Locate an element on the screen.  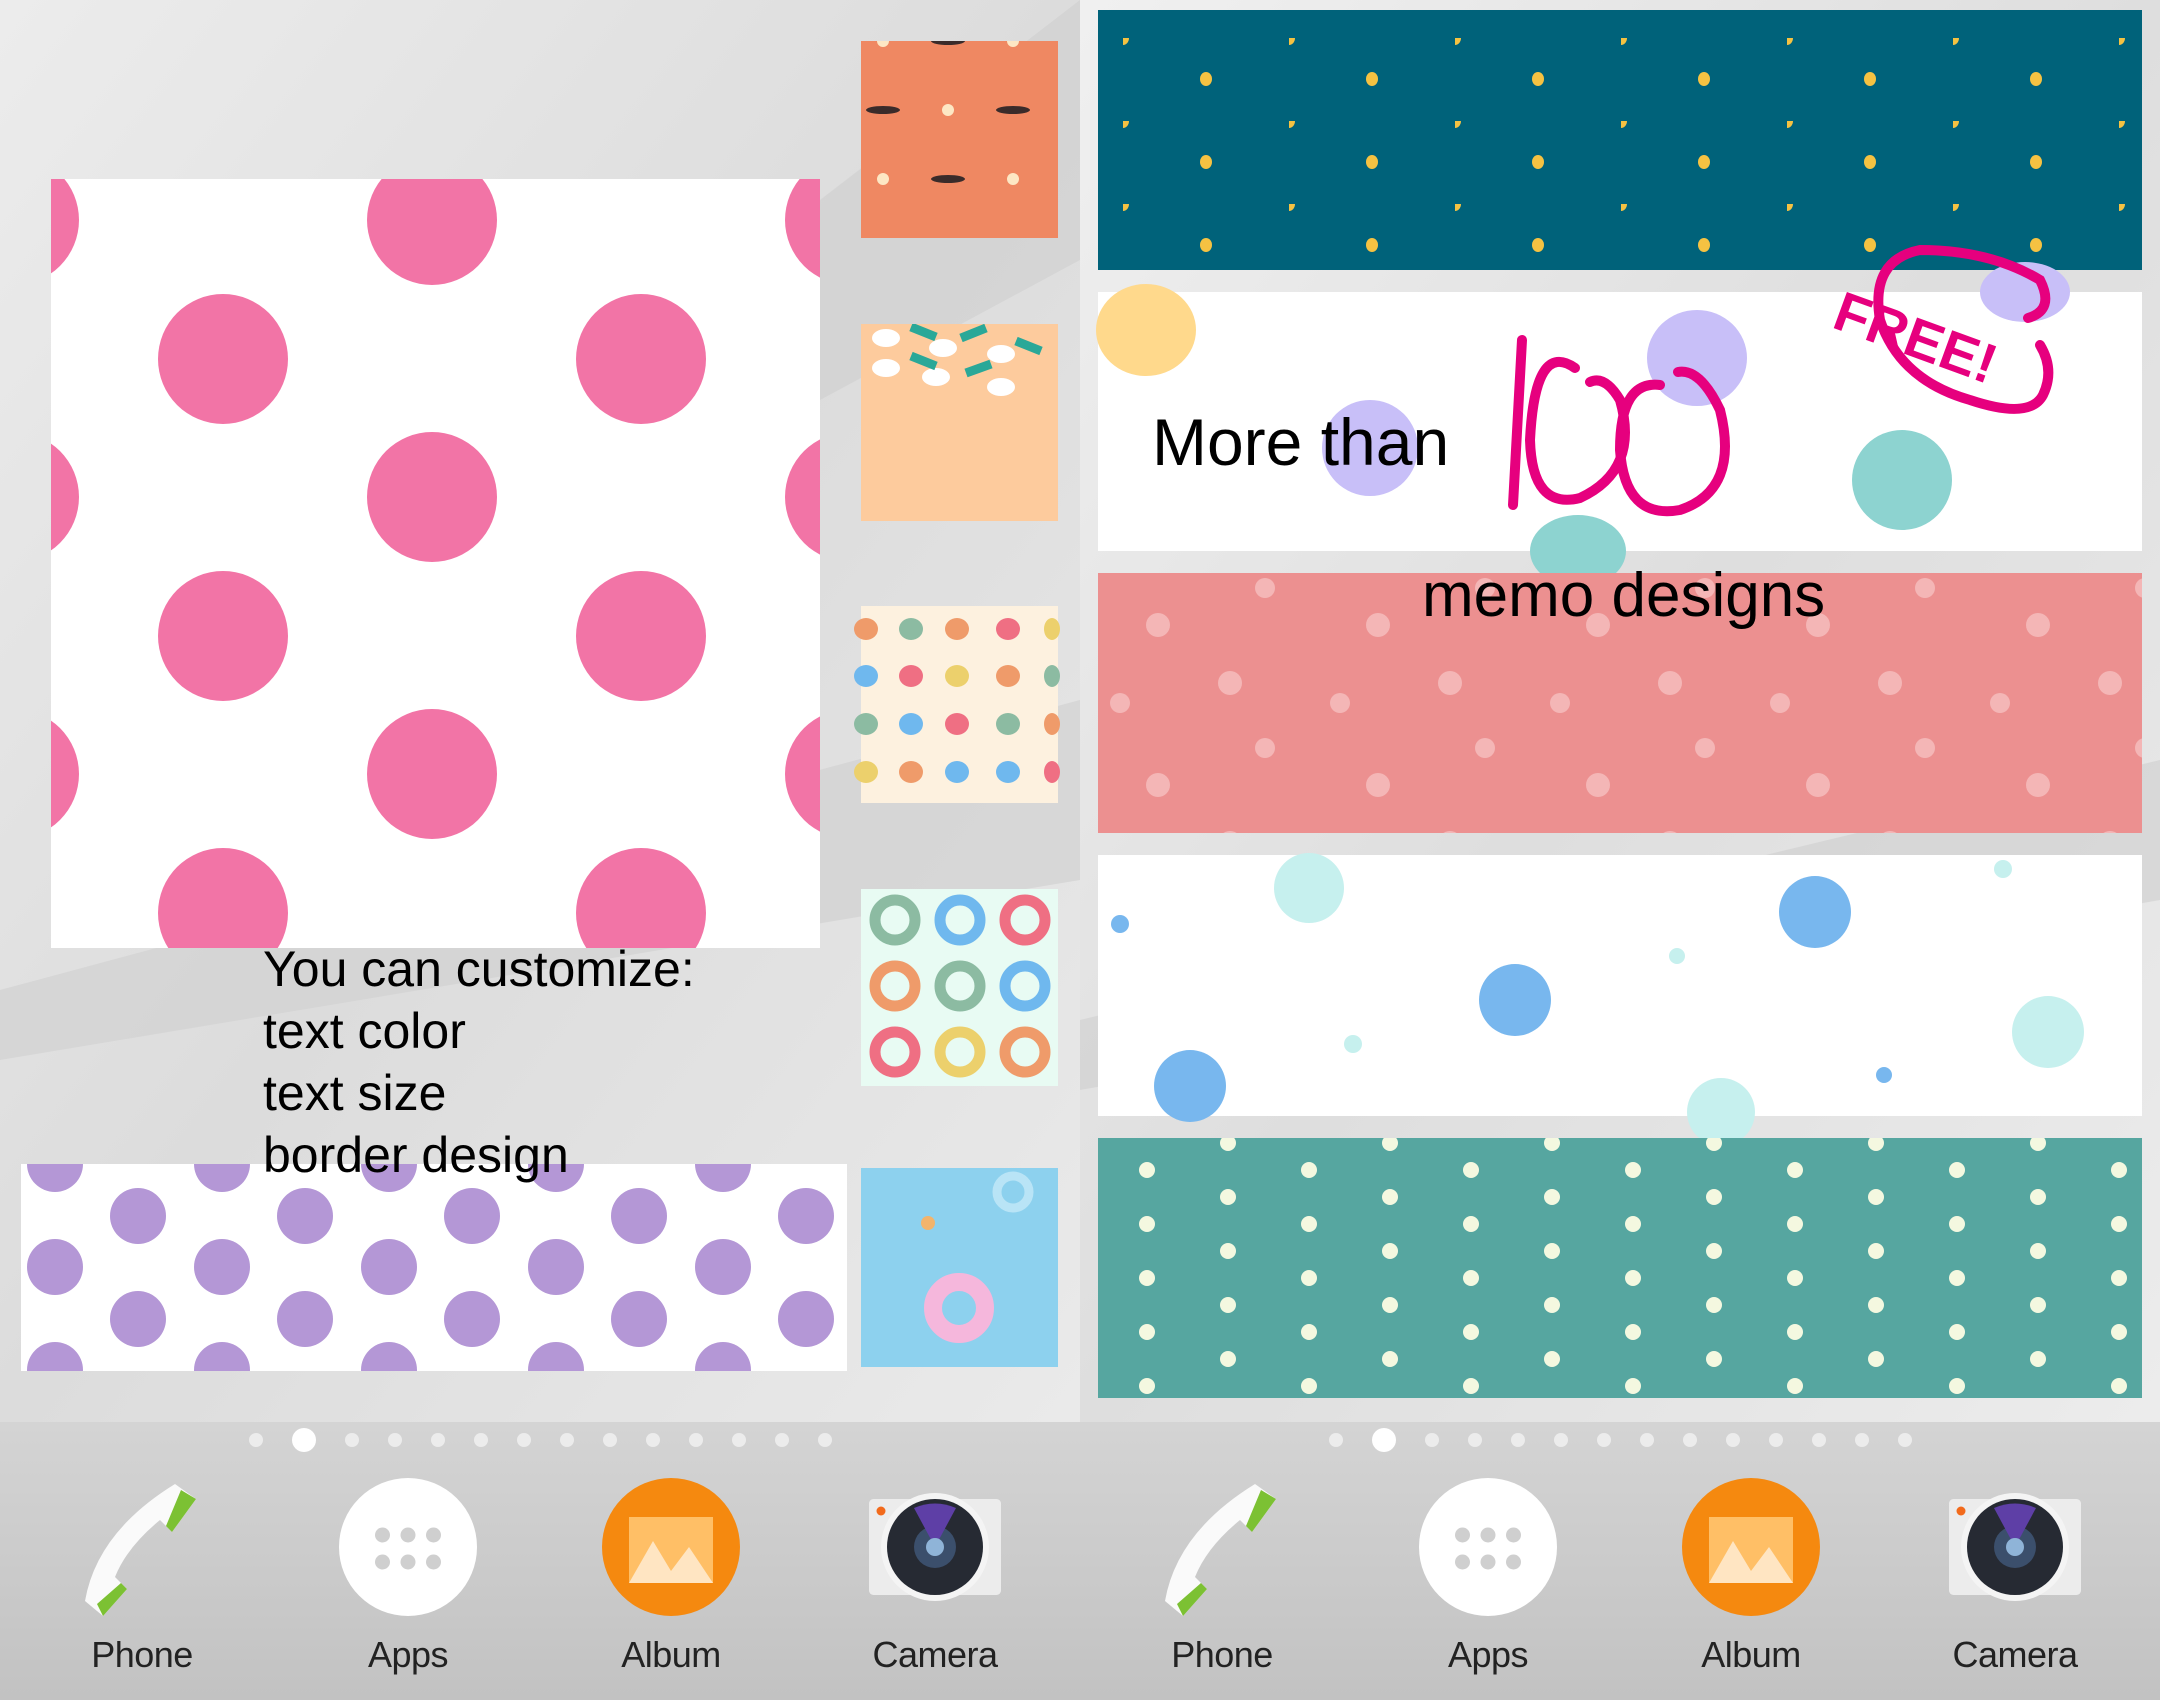
headline-prefix: More than is located at coordinates (1301, 442).